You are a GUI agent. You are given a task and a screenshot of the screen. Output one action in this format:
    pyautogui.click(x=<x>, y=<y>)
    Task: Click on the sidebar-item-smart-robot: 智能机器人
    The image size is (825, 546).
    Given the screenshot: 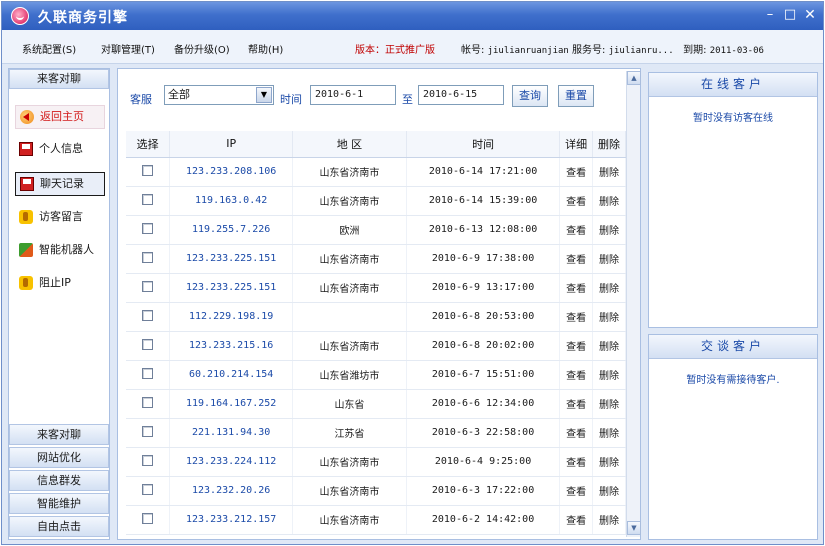 What is the action you would take?
    pyautogui.click(x=60, y=251)
    